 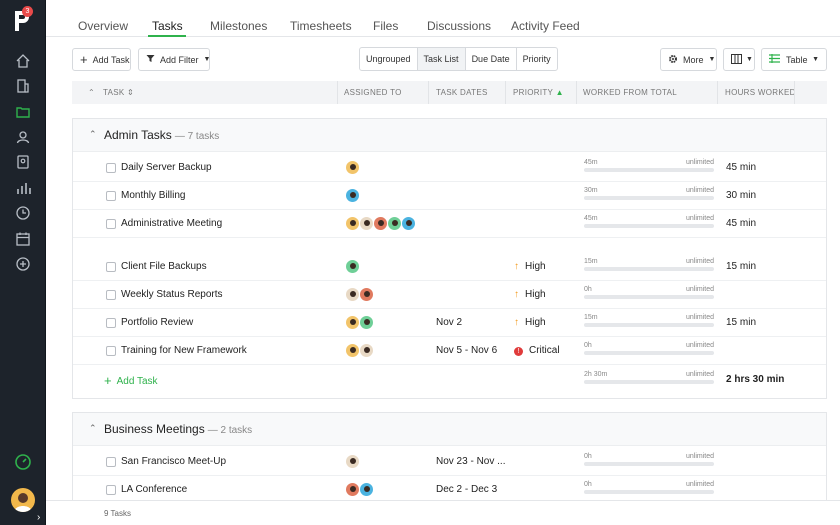 I want to click on column-worked-from-total: Worked From Total, so click(x=630, y=92).